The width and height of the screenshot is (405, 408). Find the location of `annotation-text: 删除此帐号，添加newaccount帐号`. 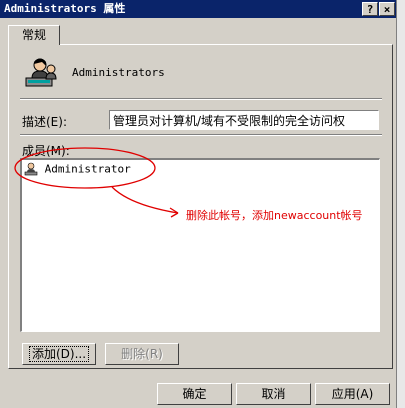

annotation-text: 删除此帐号，添加newaccount帐号 is located at coordinates (274, 215).